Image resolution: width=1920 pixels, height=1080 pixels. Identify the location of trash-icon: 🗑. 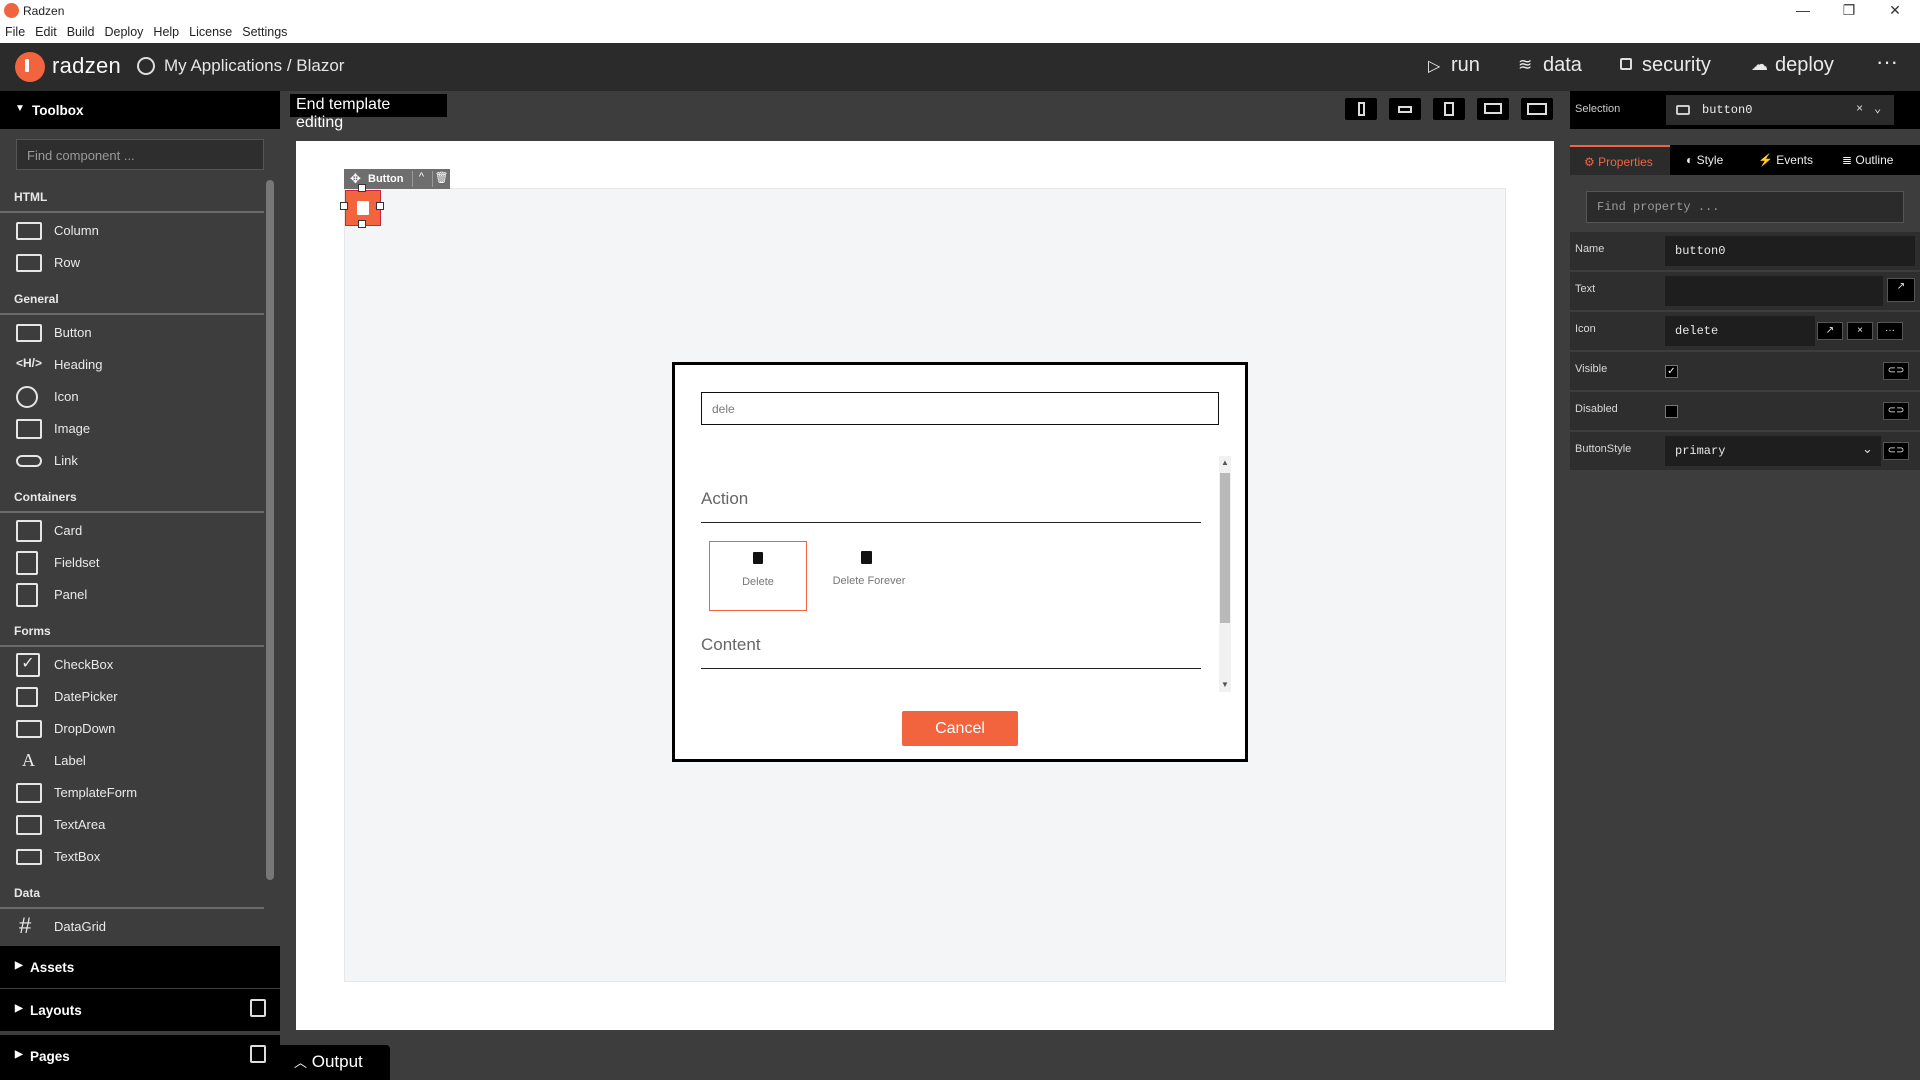
(441, 179).